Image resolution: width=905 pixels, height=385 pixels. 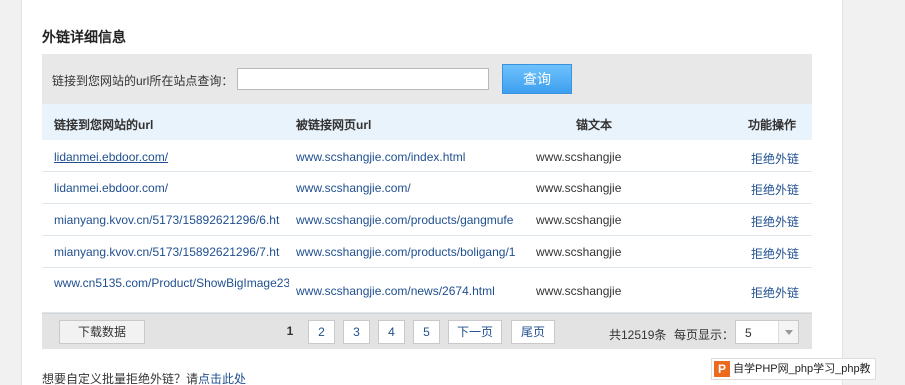 What do you see at coordinates (413, 291) in the screenshot?
I see `target-url-link: www.scshangjie.com/news/2674.html` at bounding box center [413, 291].